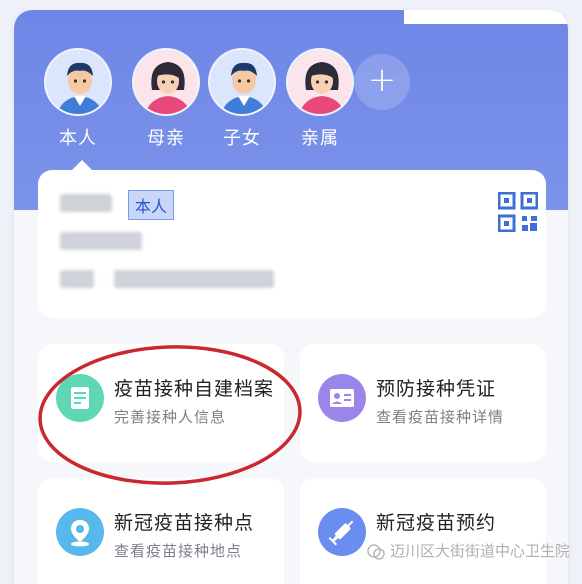 This screenshot has height=584, width=582. I want to click on tile-title: 新冠疫苗预约, so click(436, 523).